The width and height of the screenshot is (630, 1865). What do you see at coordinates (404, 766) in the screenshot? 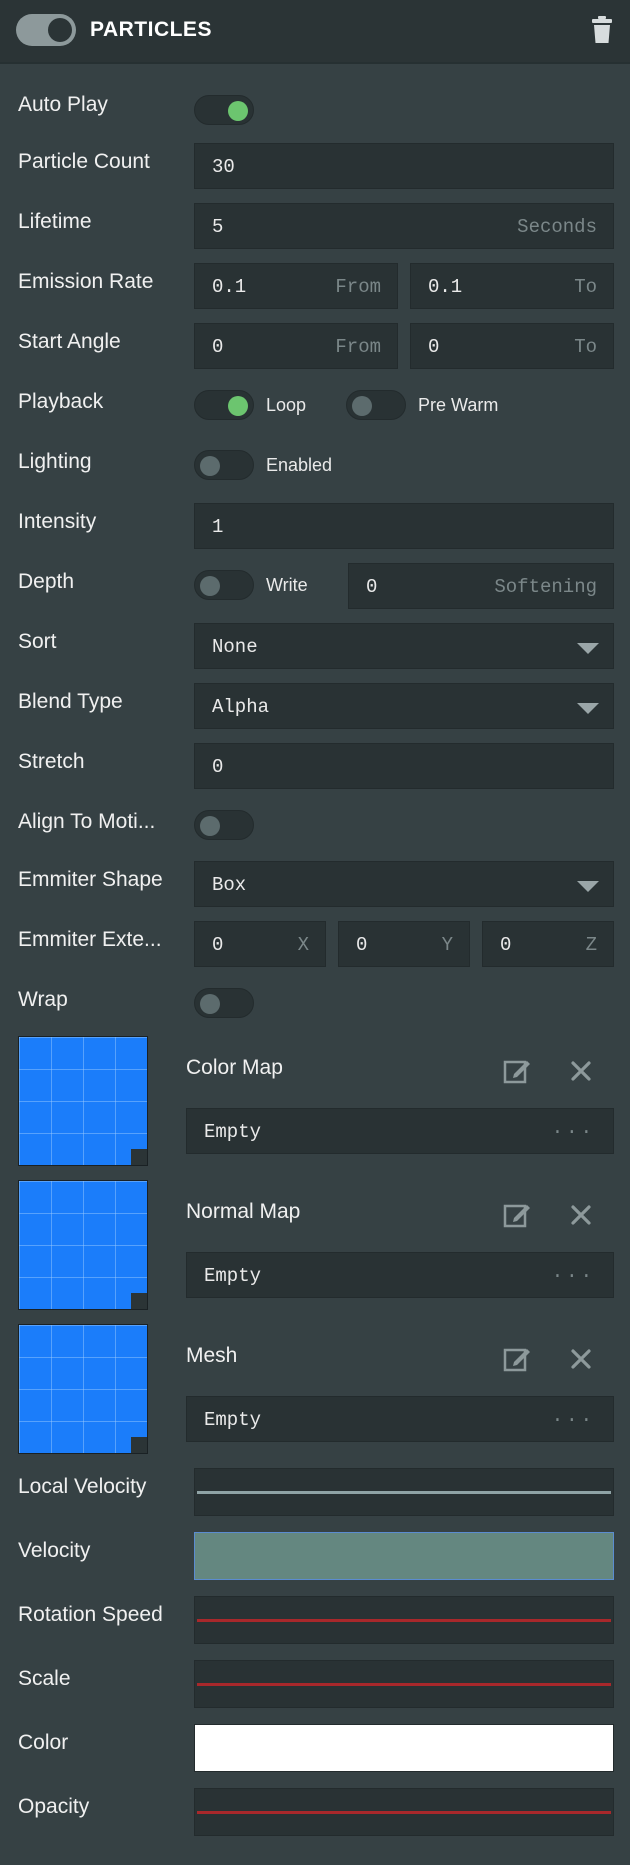
I see `stretch-input: 0` at bounding box center [404, 766].